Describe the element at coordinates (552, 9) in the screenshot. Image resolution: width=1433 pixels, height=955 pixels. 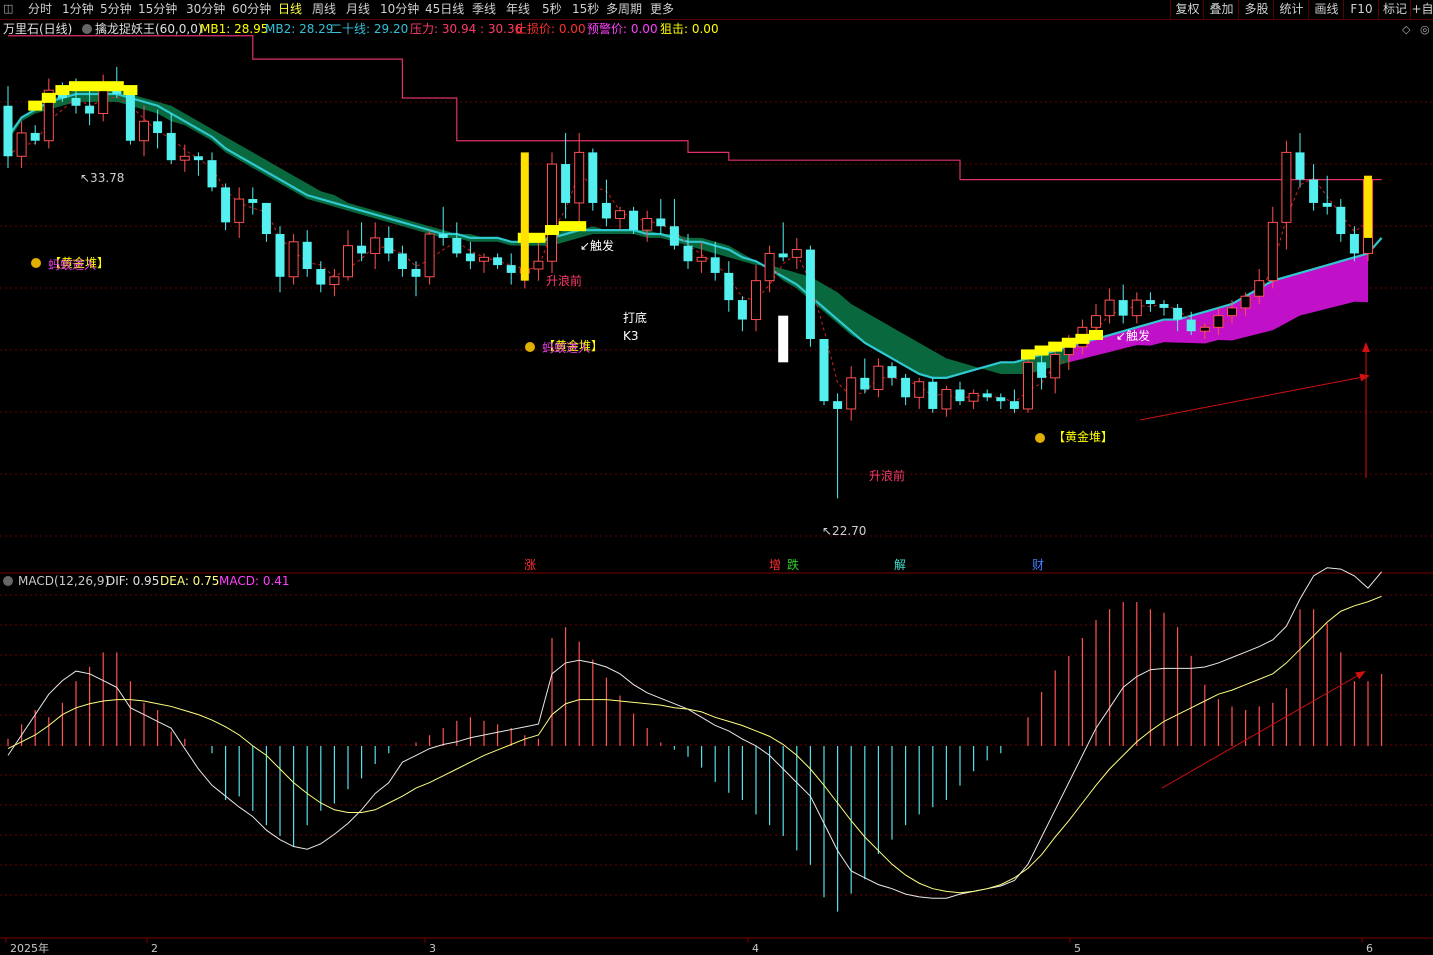
I see `toolbar-period-13: 5秒` at that location.